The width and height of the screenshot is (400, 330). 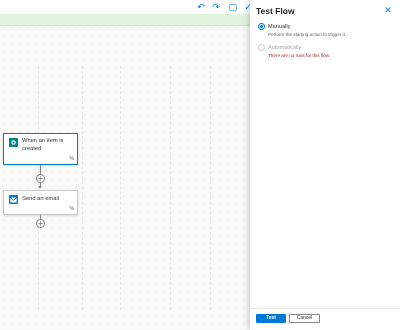 What do you see at coordinates (299, 55) in the screenshot?
I see `no-runs-error: There are no runs for this flow.` at bounding box center [299, 55].